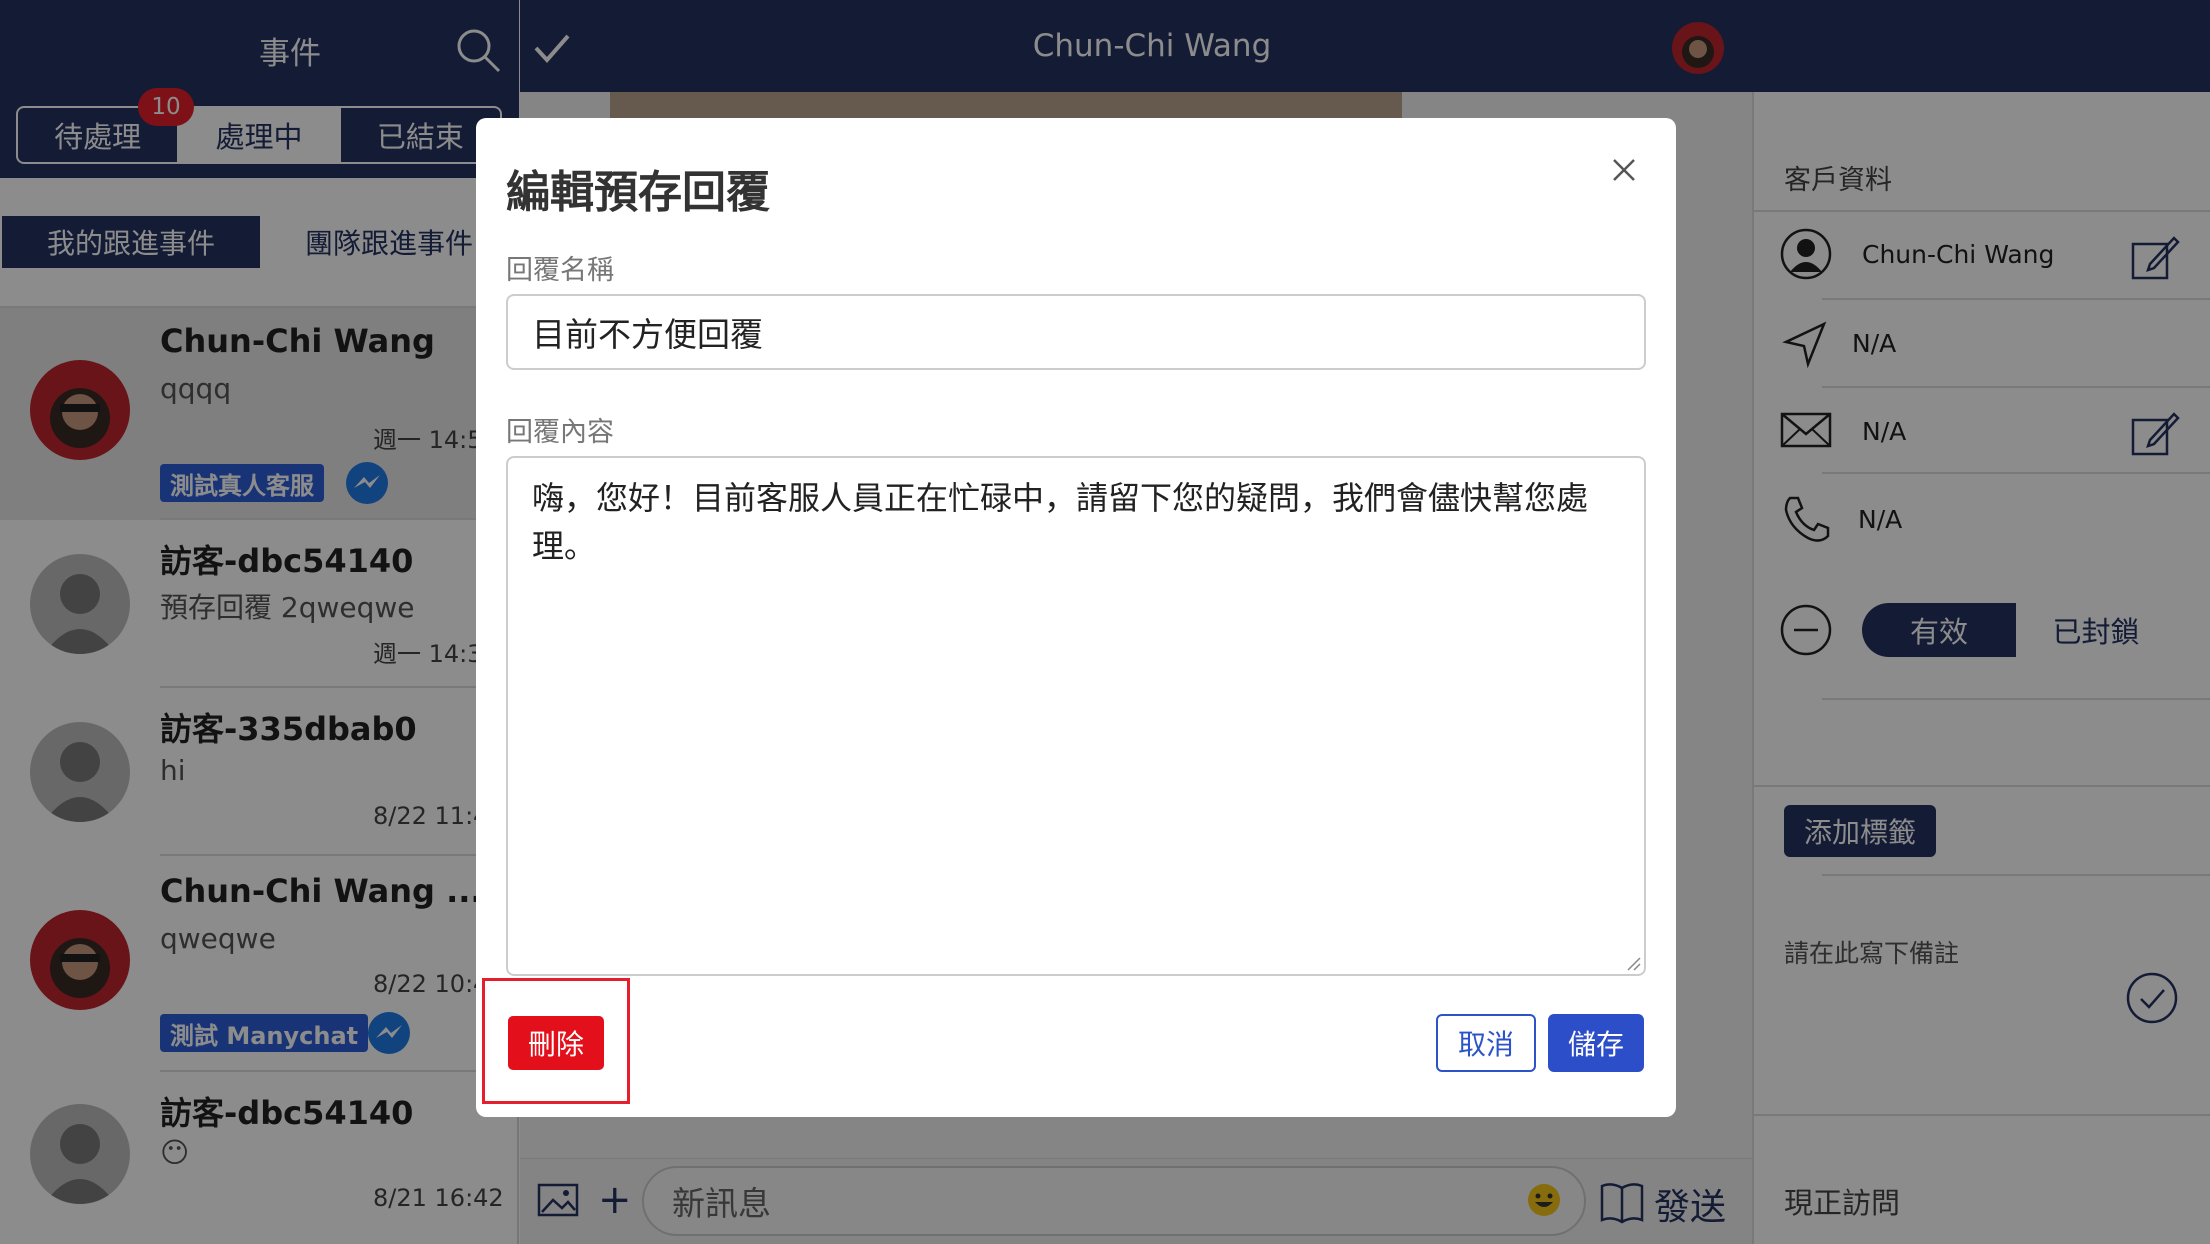 The height and width of the screenshot is (1244, 2210). What do you see at coordinates (1634, 964) in the screenshot?
I see `resize-handle-icon` at bounding box center [1634, 964].